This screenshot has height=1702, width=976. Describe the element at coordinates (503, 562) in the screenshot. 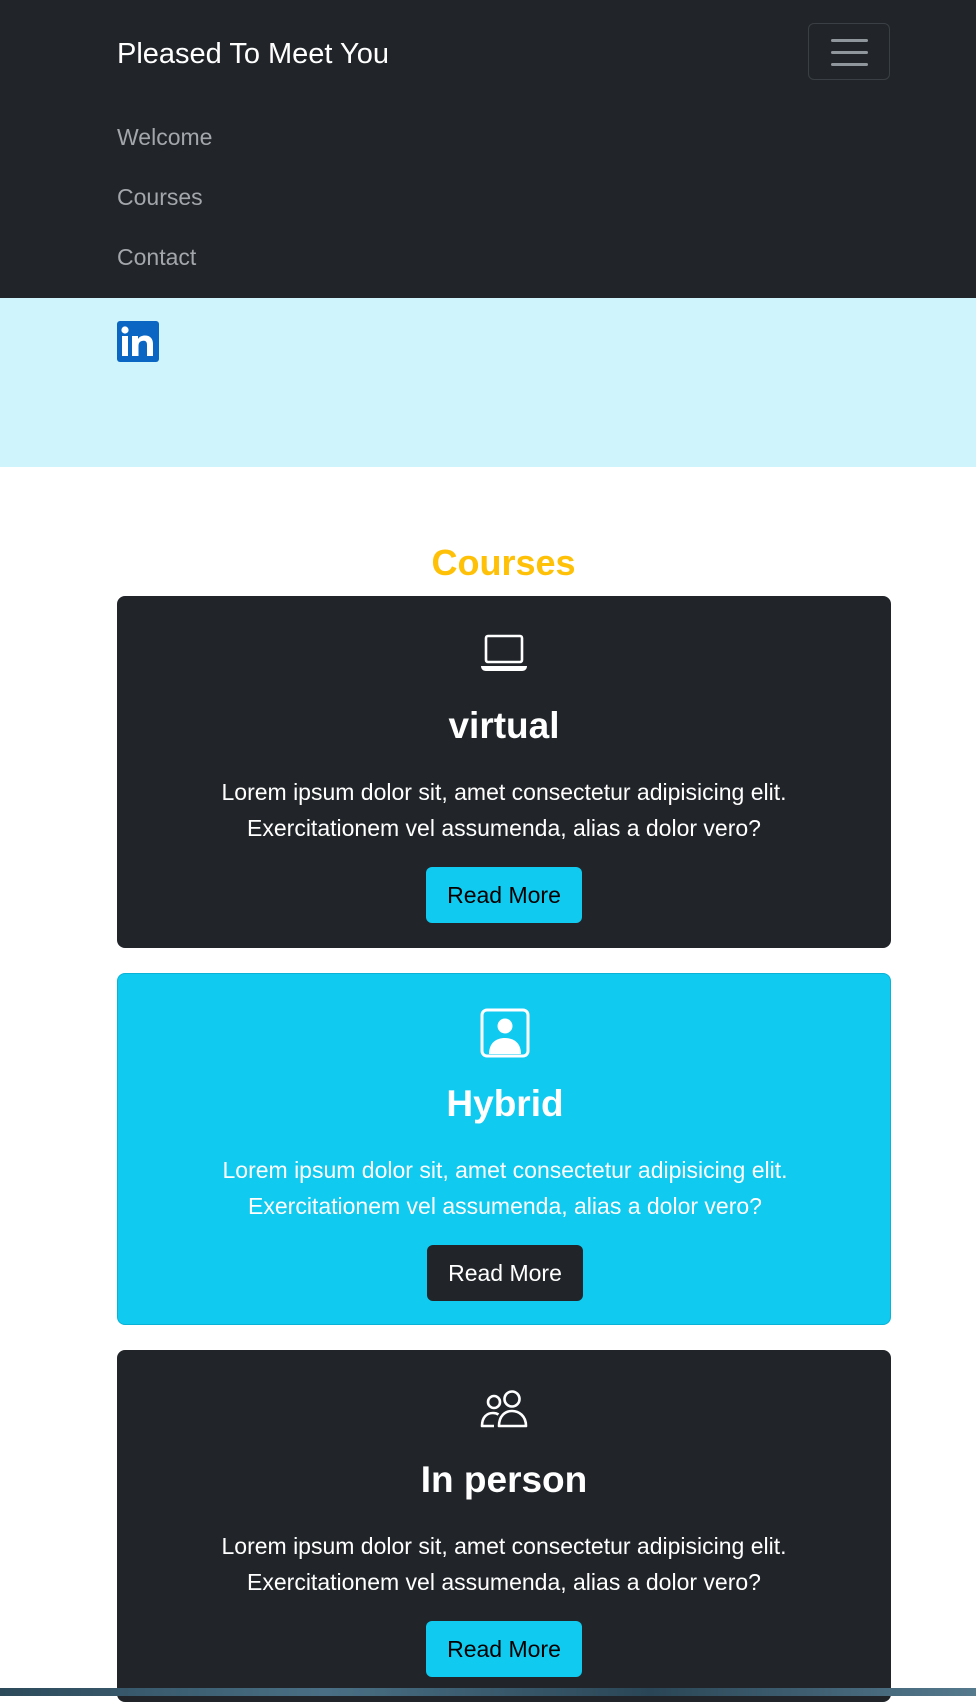

I see `courses-heading: Courses` at that location.